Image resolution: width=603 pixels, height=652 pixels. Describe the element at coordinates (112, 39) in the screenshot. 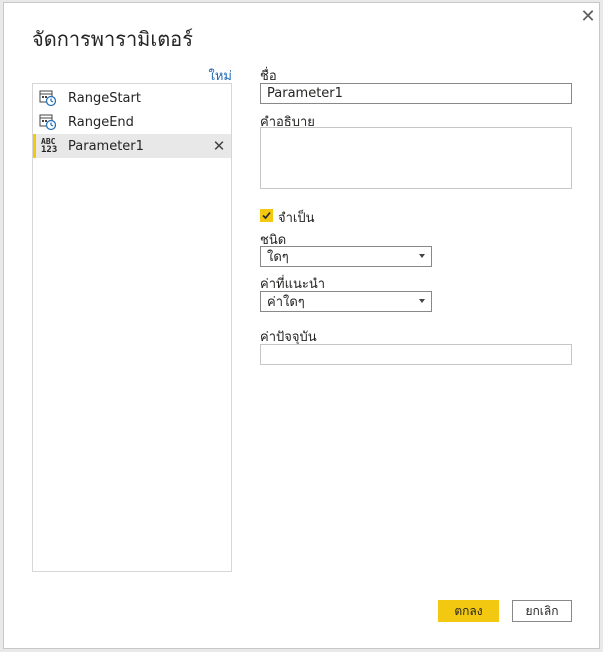

I see `dialog-title: จัดการพารามิเตอร์` at that location.